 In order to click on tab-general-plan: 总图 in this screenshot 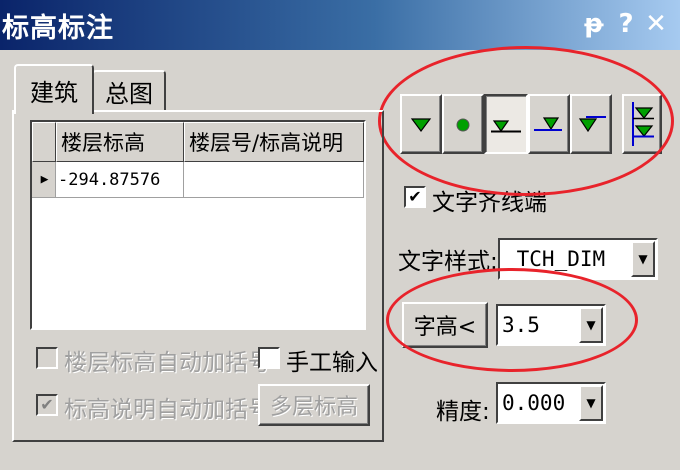, I will do `click(129, 91)`.